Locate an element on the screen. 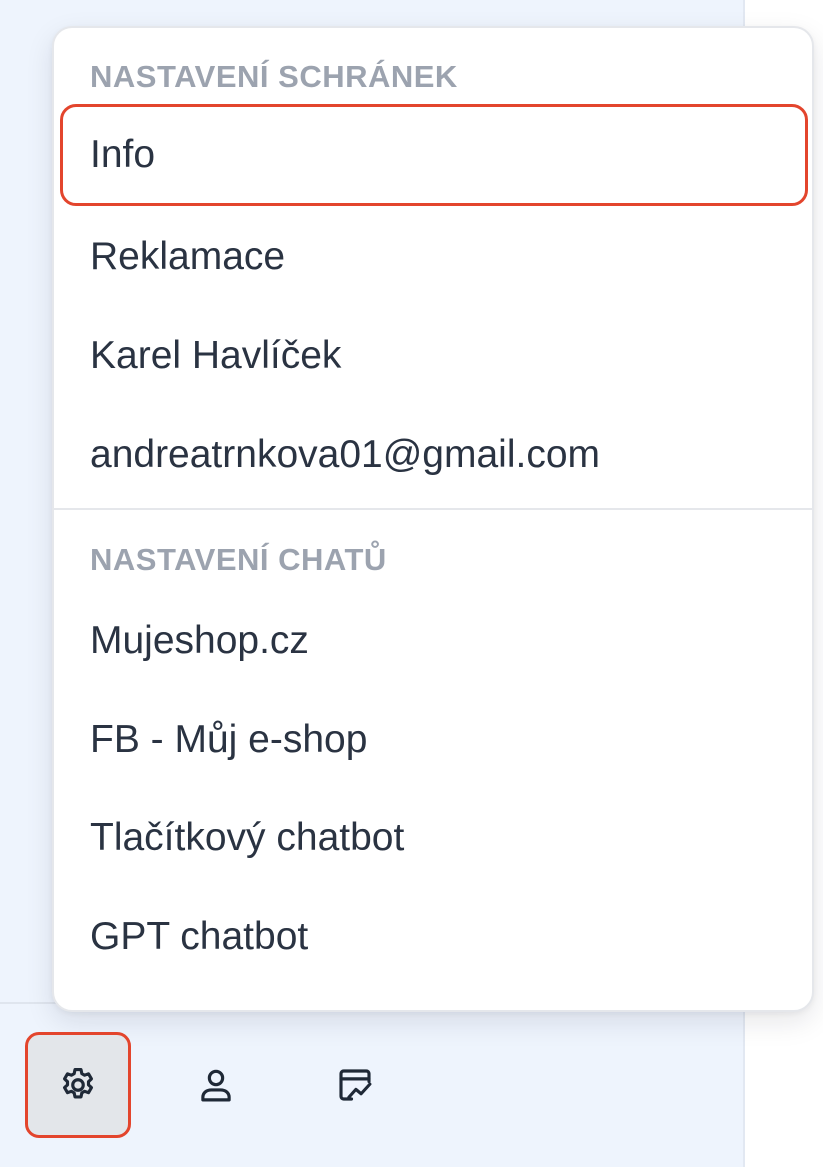 The height and width of the screenshot is (1167, 823). gear-icon is located at coordinates (78, 1083).